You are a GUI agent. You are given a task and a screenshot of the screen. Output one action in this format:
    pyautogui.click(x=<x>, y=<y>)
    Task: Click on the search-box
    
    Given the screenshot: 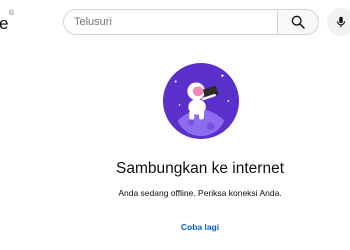 What is the action you would take?
    pyautogui.click(x=170, y=22)
    